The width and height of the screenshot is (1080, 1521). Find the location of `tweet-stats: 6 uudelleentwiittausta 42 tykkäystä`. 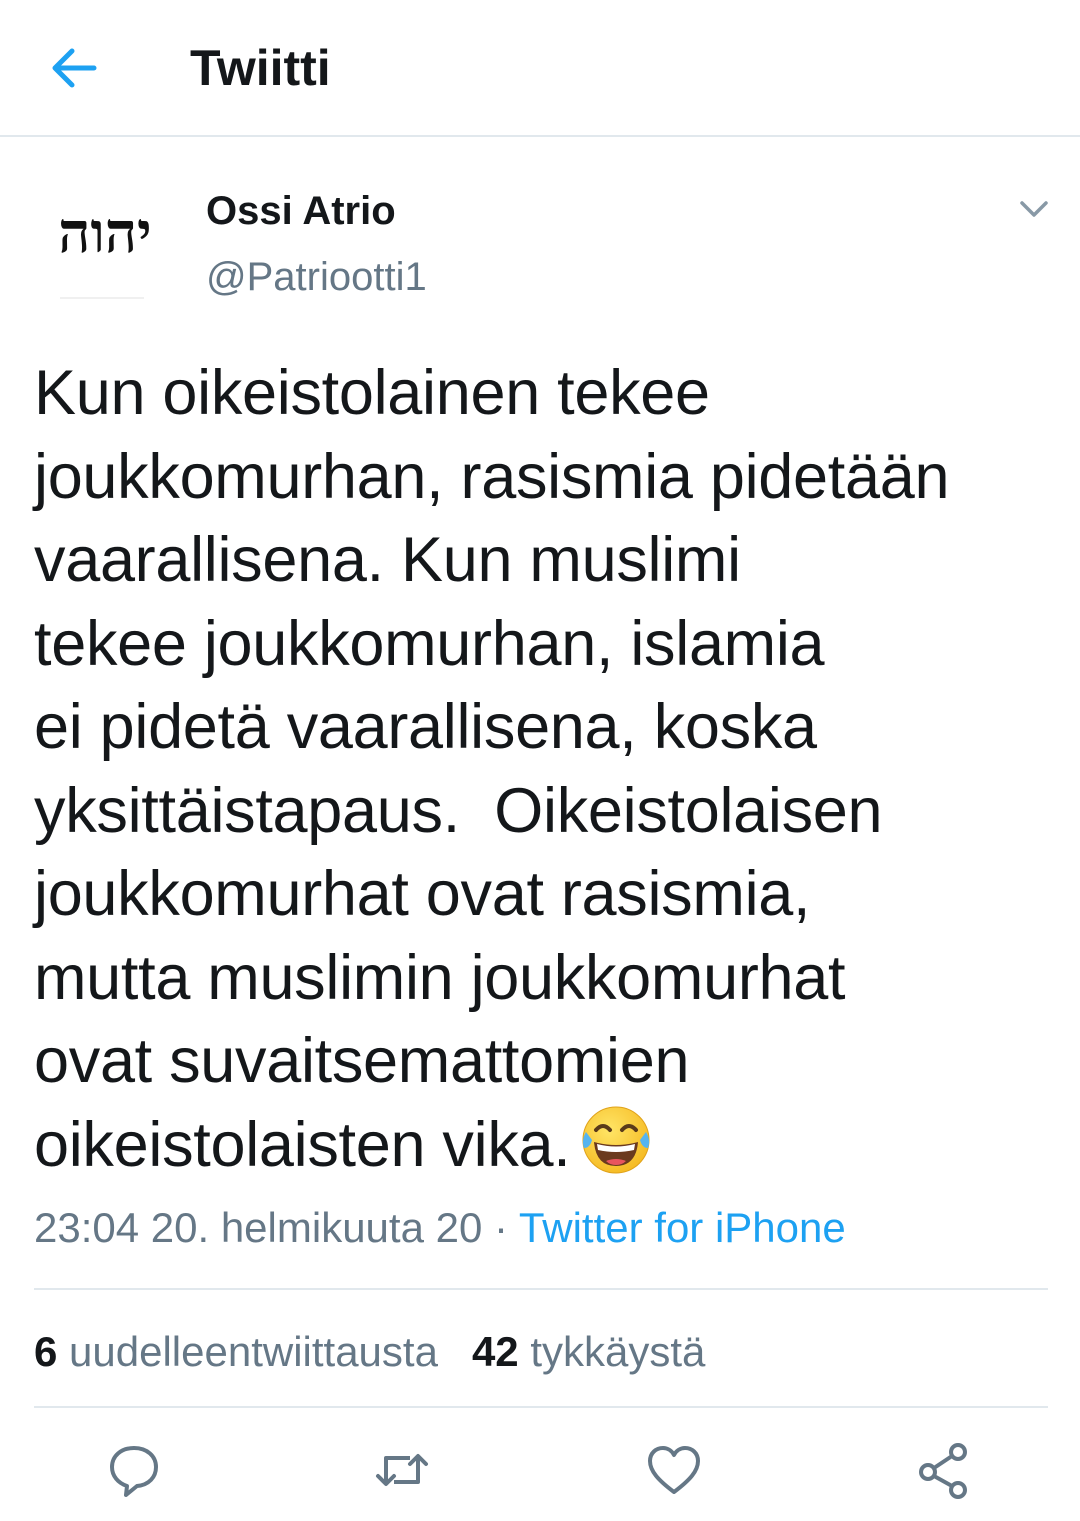

tweet-stats: 6 uudelleentwiittausta 42 tykkäystä is located at coordinates (369, 1352).